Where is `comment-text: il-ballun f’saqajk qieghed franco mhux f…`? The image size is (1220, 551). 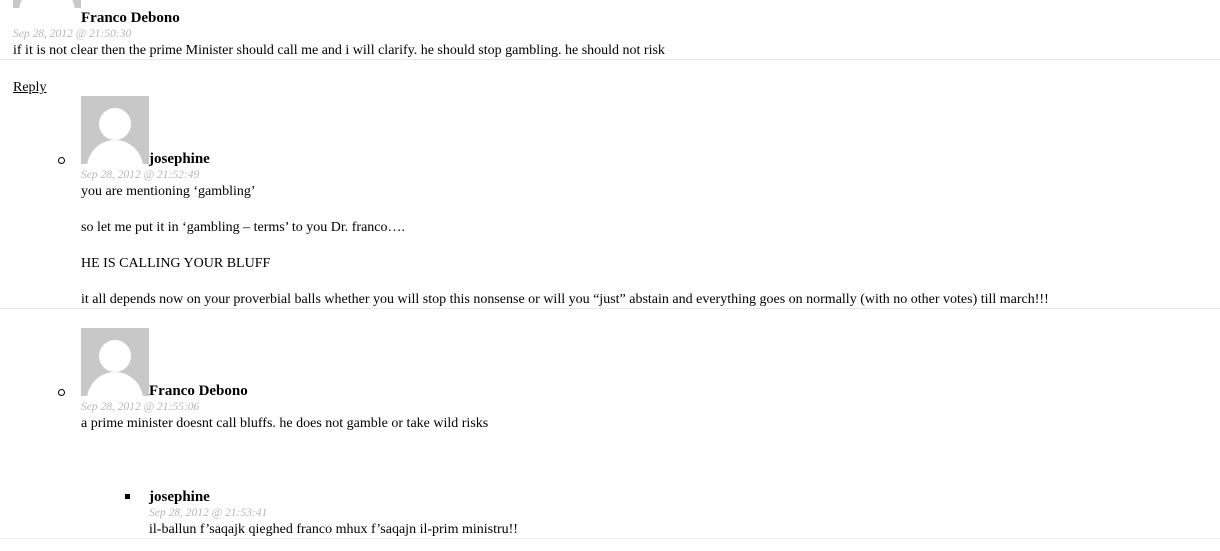 comment-text: il-ballun f’saqajk qieghed franco mhux f… is located at coordinates (333, 529).